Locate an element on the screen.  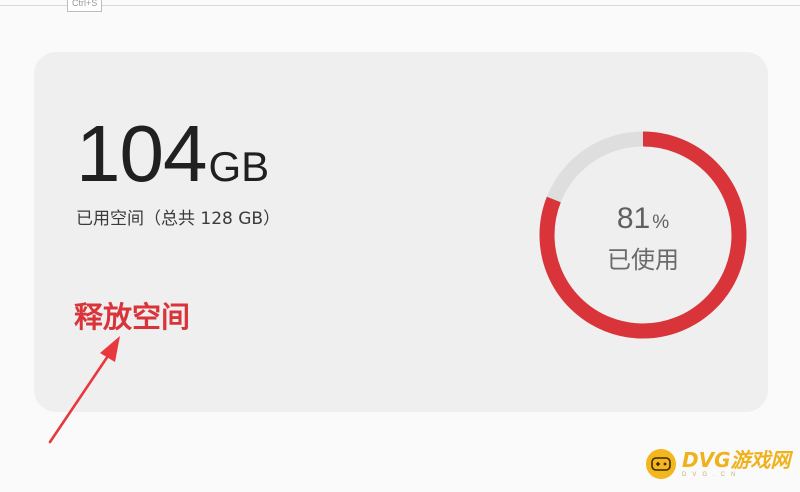
watermark-site: DVG.CN is located at coordinates (712, 475).